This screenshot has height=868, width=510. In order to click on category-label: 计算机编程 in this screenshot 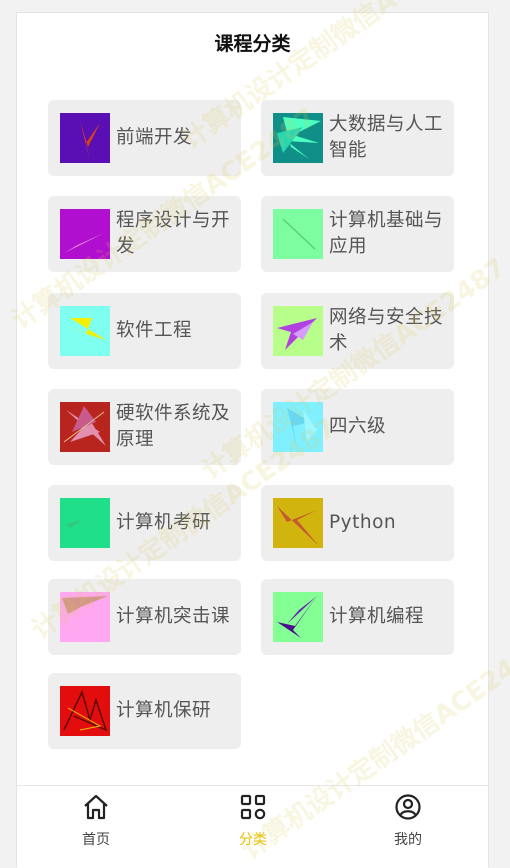, I will do `click(377, 616)`.